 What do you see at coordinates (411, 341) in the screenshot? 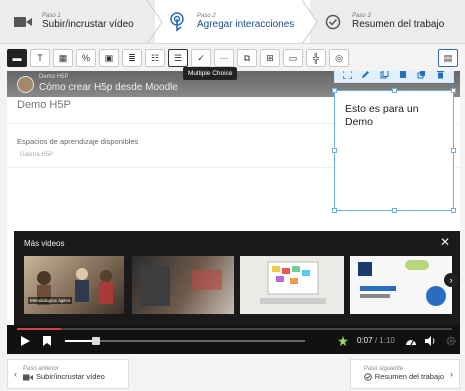
I see `speed-gauge-icon` at bounding box center [411, 341].